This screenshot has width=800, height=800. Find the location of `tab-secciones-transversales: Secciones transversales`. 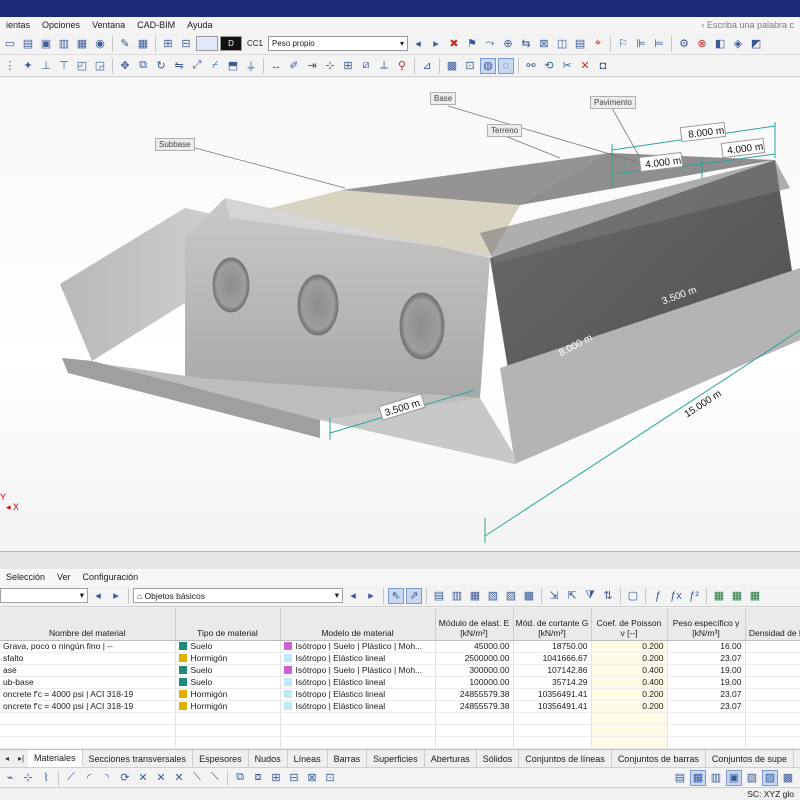

tab-secciones-transversales: Secciones transversales is located at coordinates (138, 758).